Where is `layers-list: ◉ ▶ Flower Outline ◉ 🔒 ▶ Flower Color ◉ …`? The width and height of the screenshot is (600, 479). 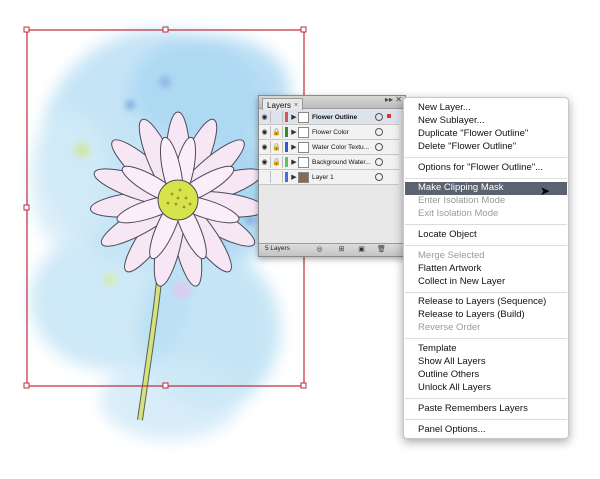 layers-list: ◉ ▶ Flower Outline ◉ 🔒 ▶ Flower Color ◉ … is located at coordinates (329, 147).